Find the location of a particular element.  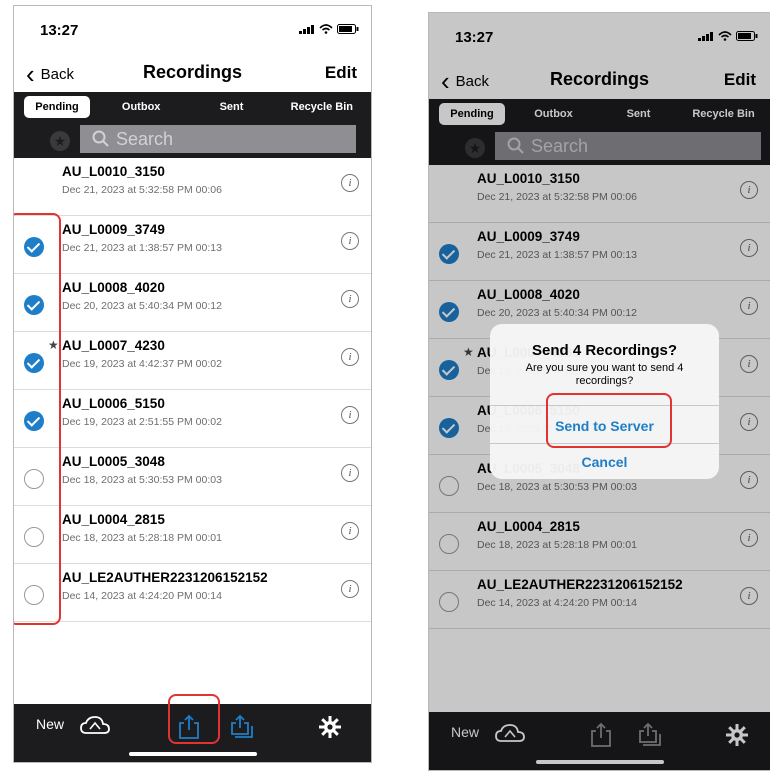

recording-subtitle: Dec 20, 2023 at 5:40:34 PM 00:12 is located at coordinates (142, 306).